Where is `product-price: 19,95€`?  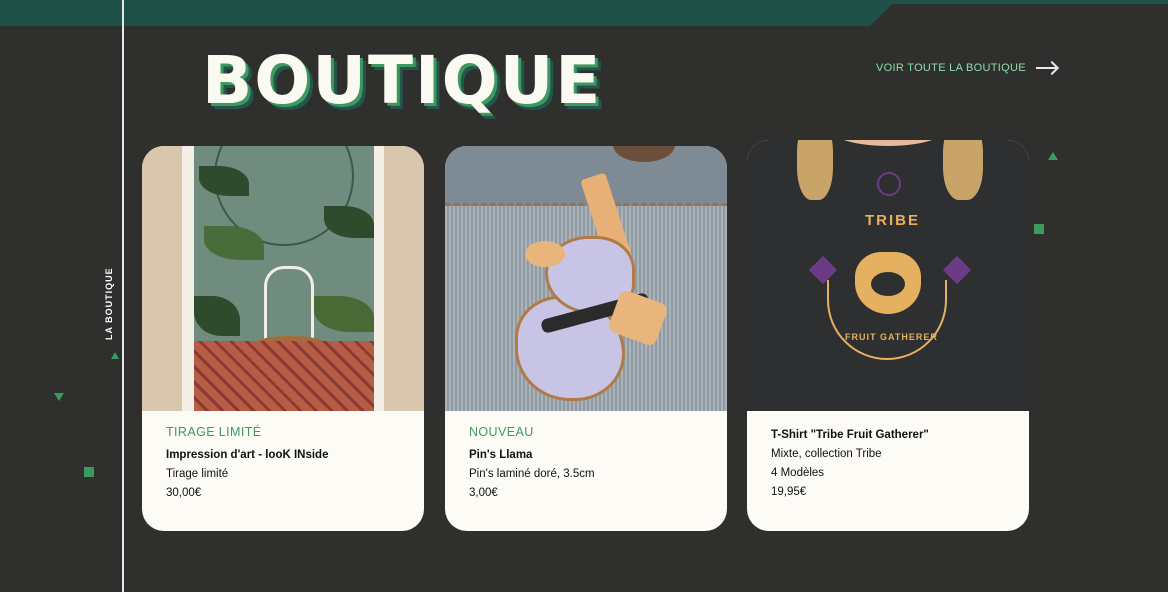 product-price: 19,95€ is located at coordinates (789, 492).